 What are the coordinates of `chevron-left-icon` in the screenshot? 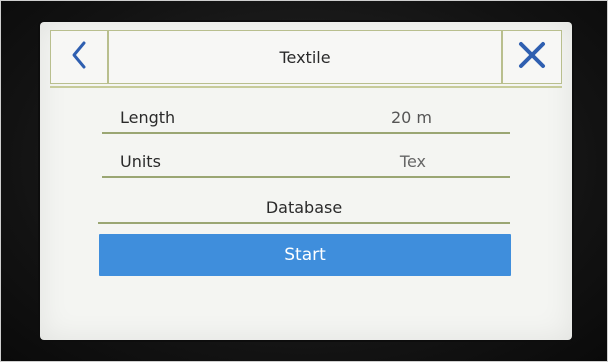 It's located at (79, 57).